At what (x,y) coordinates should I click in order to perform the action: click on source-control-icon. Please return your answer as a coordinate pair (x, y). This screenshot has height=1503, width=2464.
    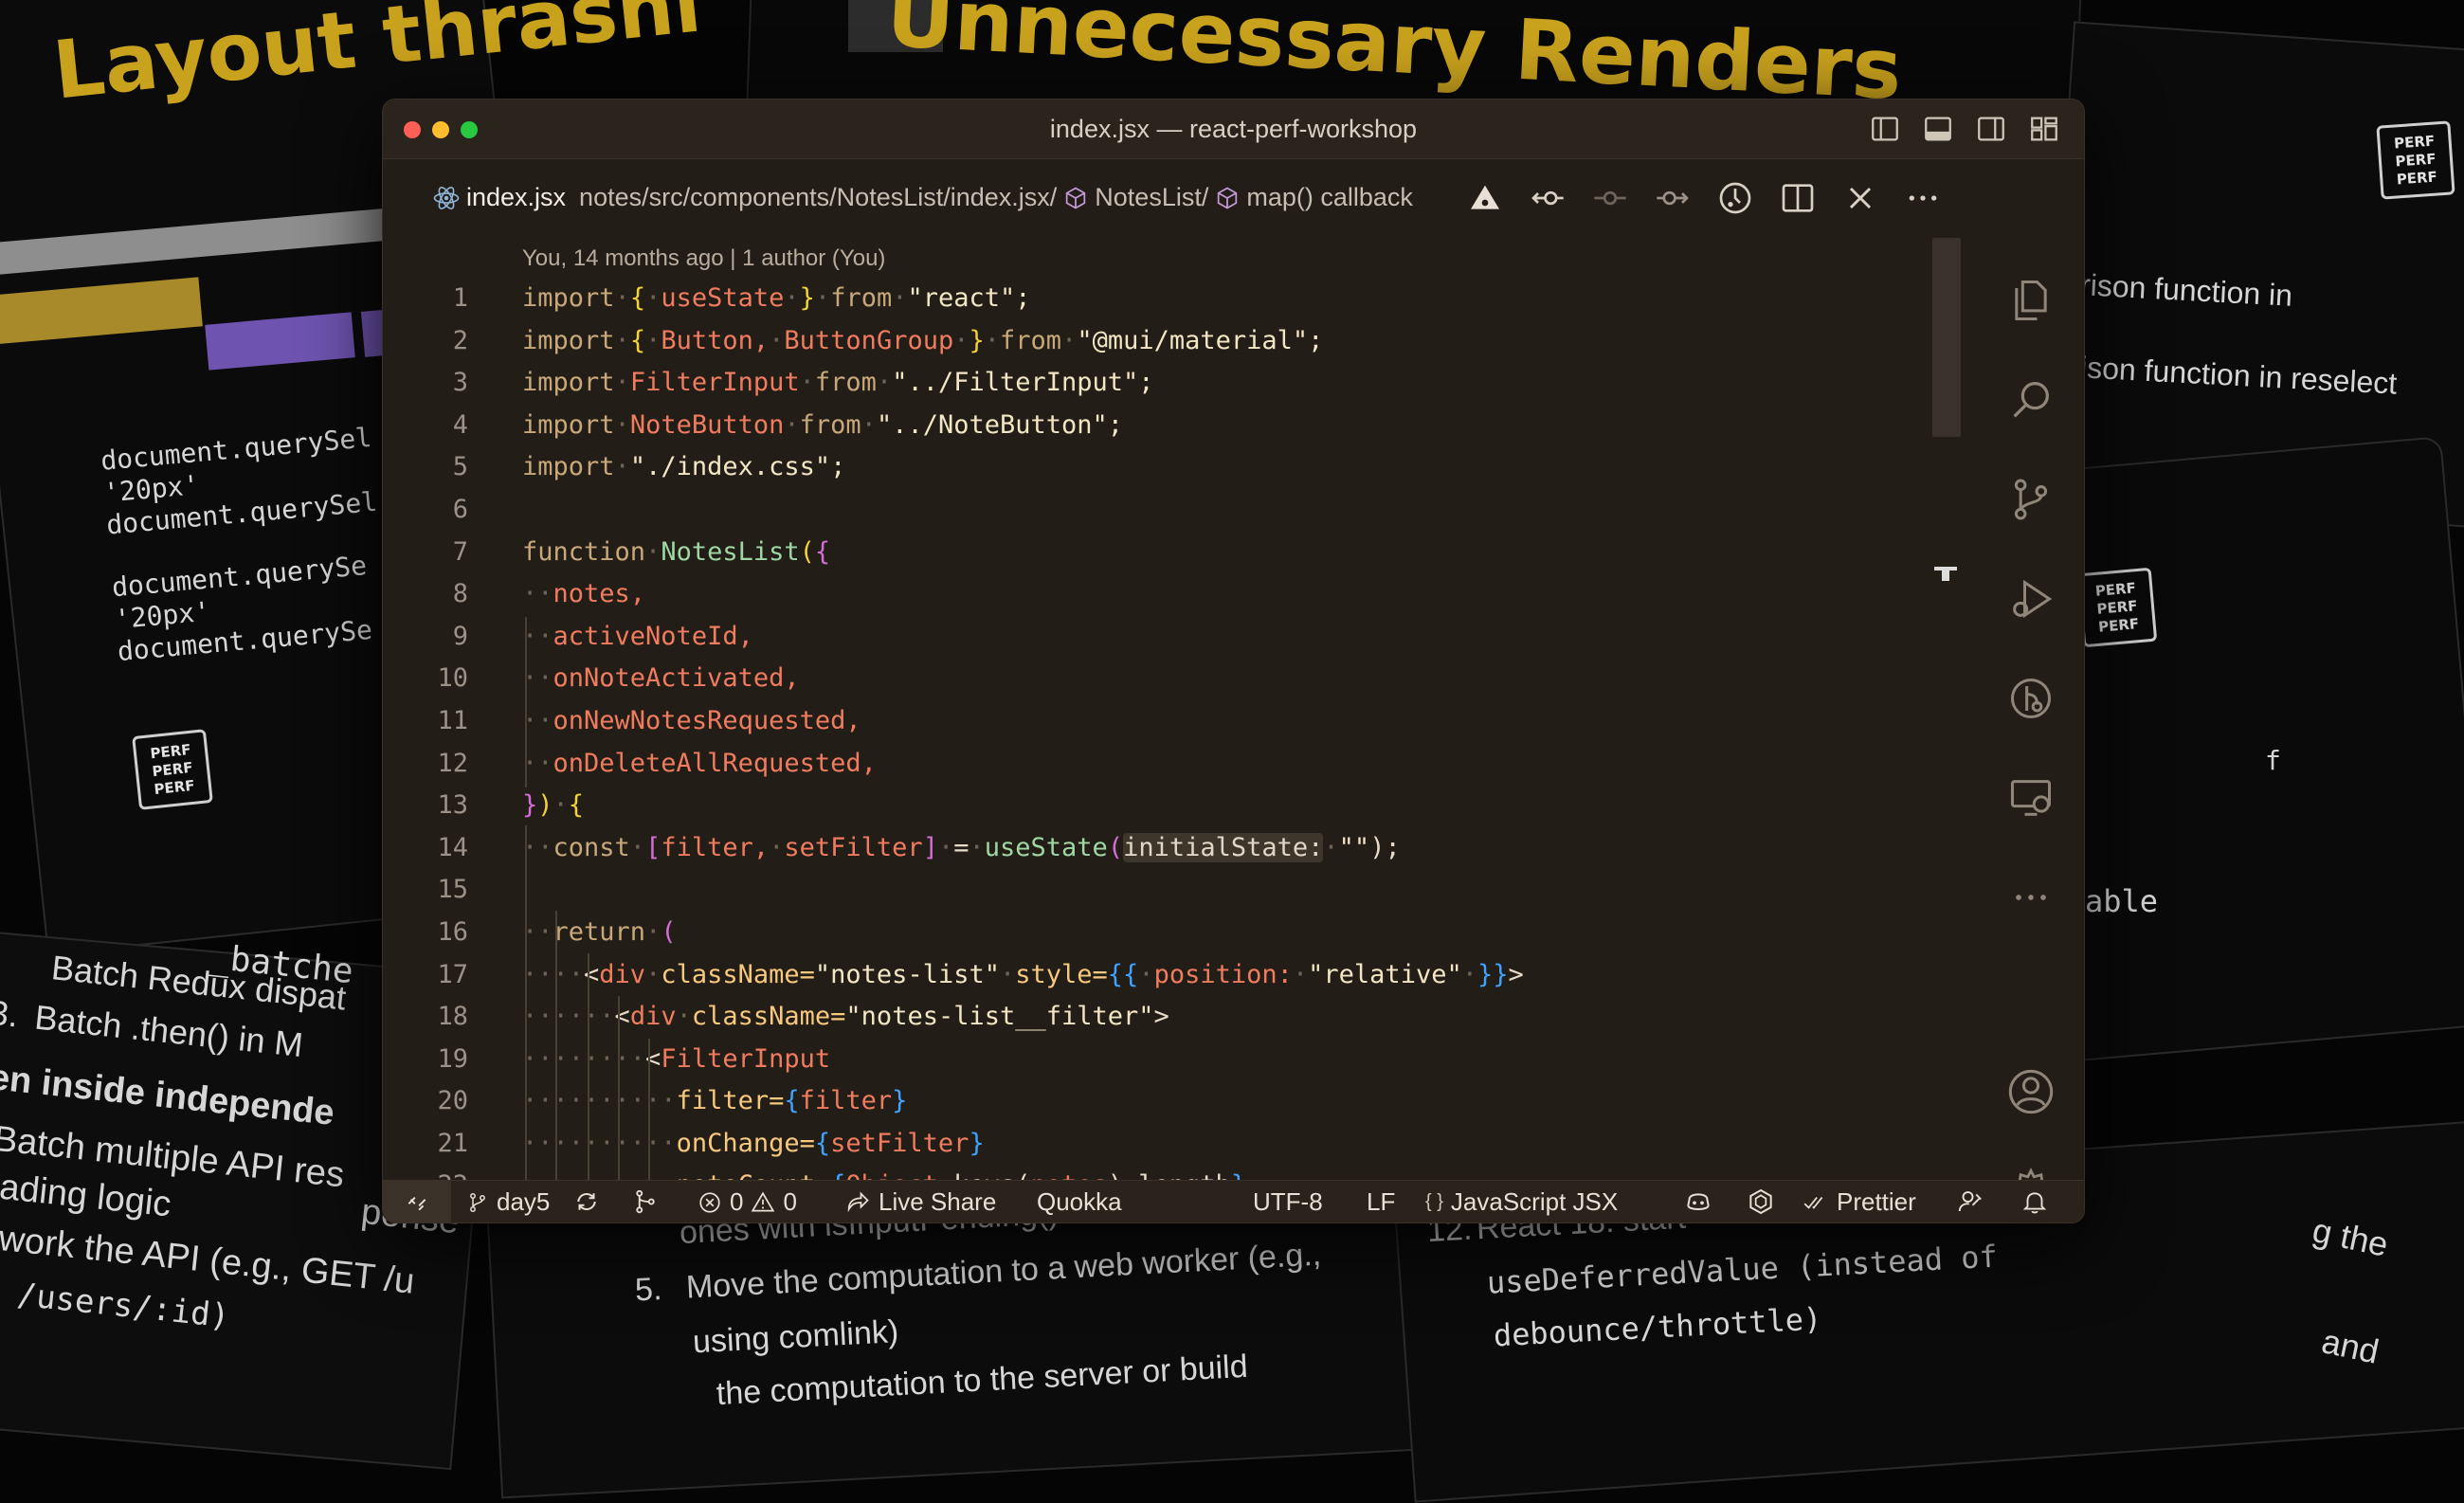
    Looking at the image, I should click on (2031, 499).